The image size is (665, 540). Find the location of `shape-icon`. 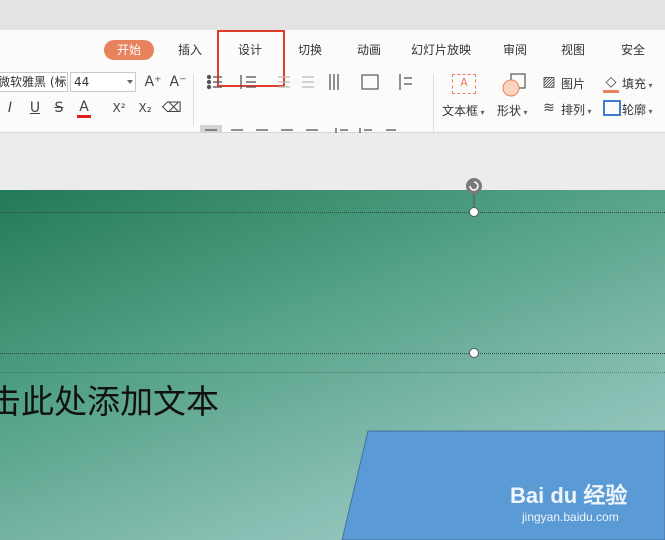

shape-icon is located at coordinates (515, 85).